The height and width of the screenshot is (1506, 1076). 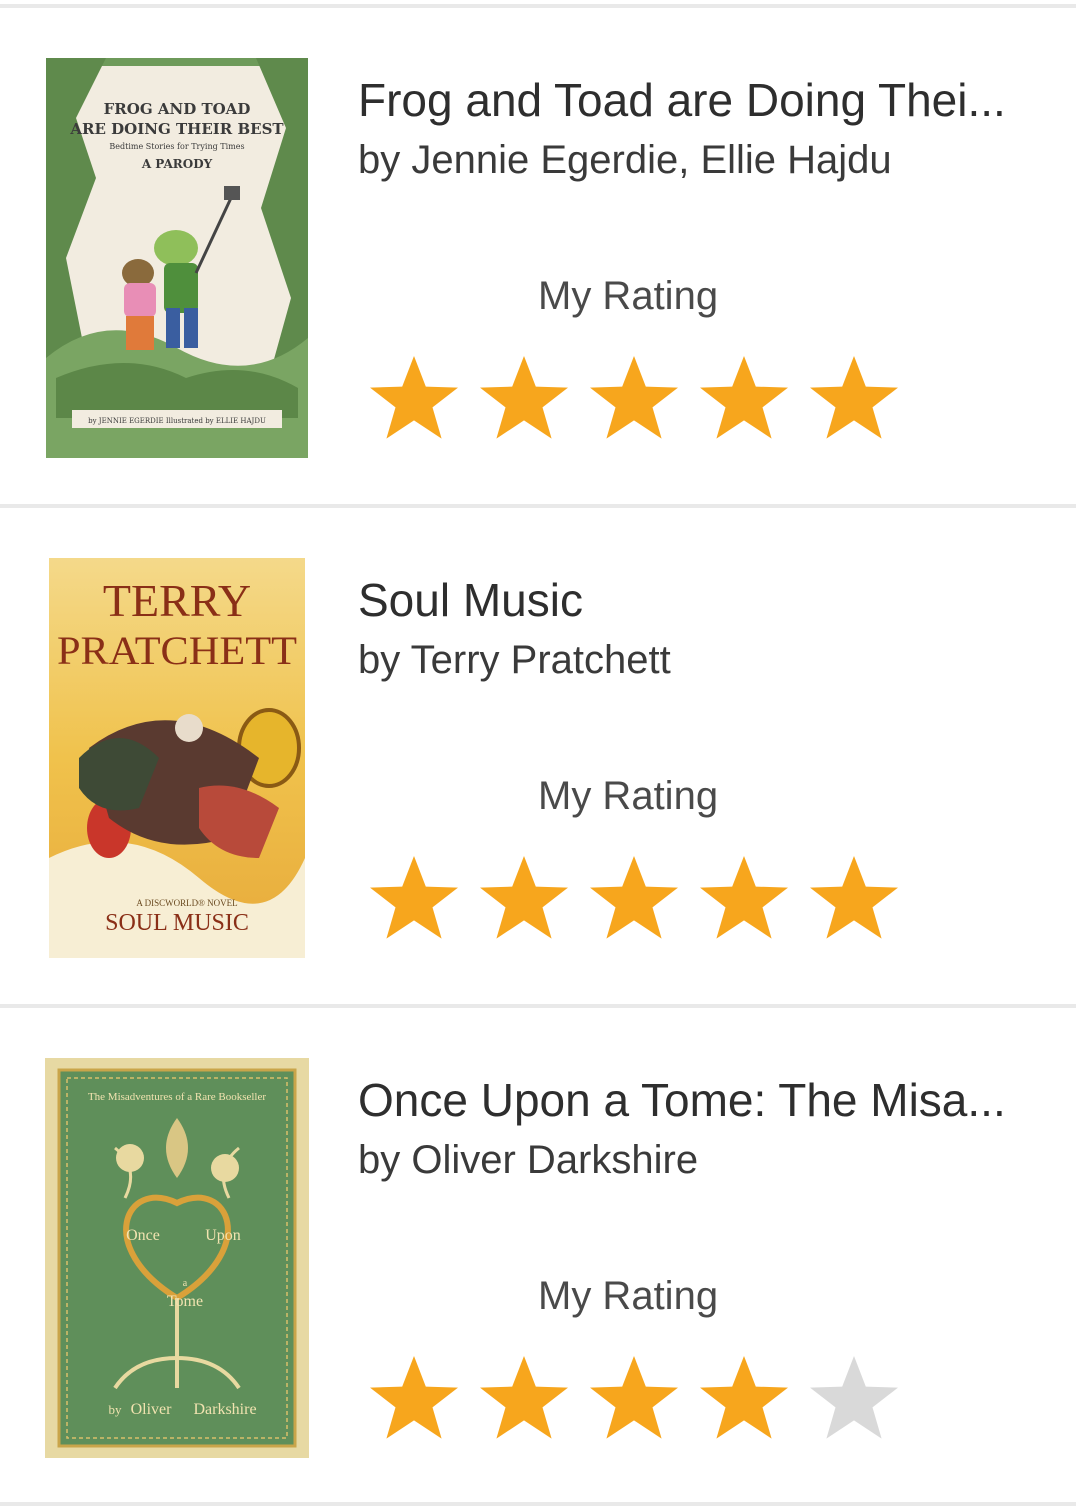 I want to click on cover-2-line1: TERRY, so click(x=177, y=600).